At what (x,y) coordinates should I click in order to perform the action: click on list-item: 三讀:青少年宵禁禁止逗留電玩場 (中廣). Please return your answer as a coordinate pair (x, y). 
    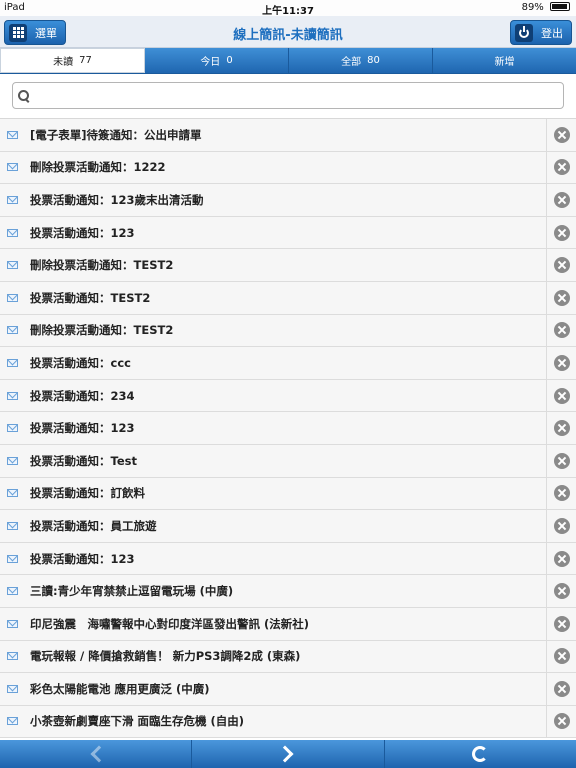
    Looking at the image, I should click on (288, 591).